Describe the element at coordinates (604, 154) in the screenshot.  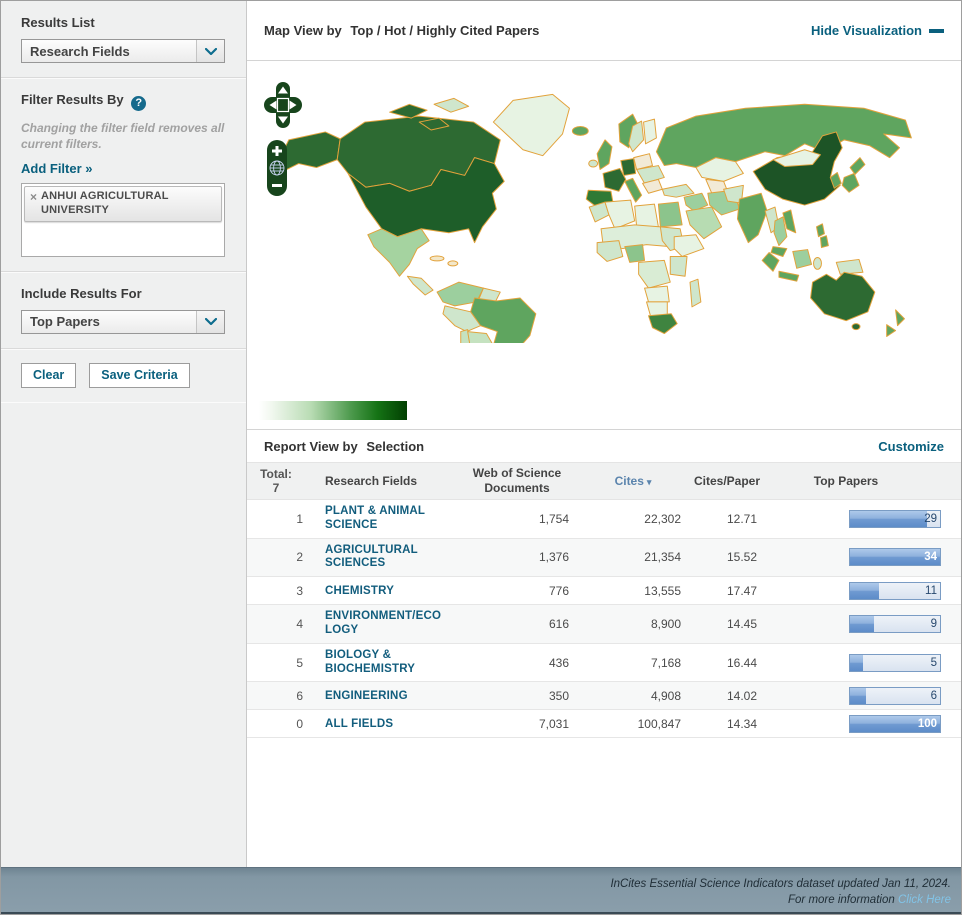
I see `country-uk` at that location.